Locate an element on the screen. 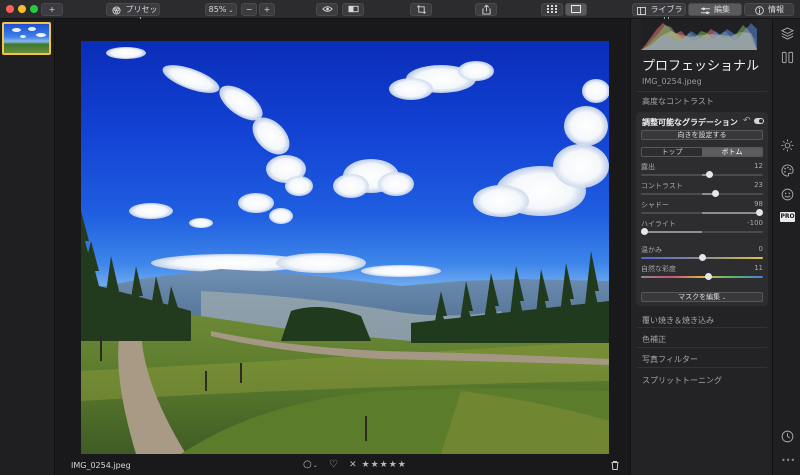  eye-icon is located at coordinates (327, 9).